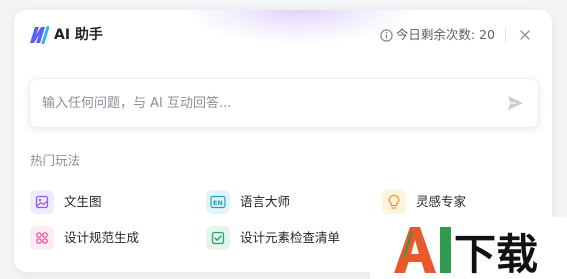  What do you see at coordinates (83, 201) in the screenshot?
I see `feature-label: 文生图` at bounding box center [83, 201].